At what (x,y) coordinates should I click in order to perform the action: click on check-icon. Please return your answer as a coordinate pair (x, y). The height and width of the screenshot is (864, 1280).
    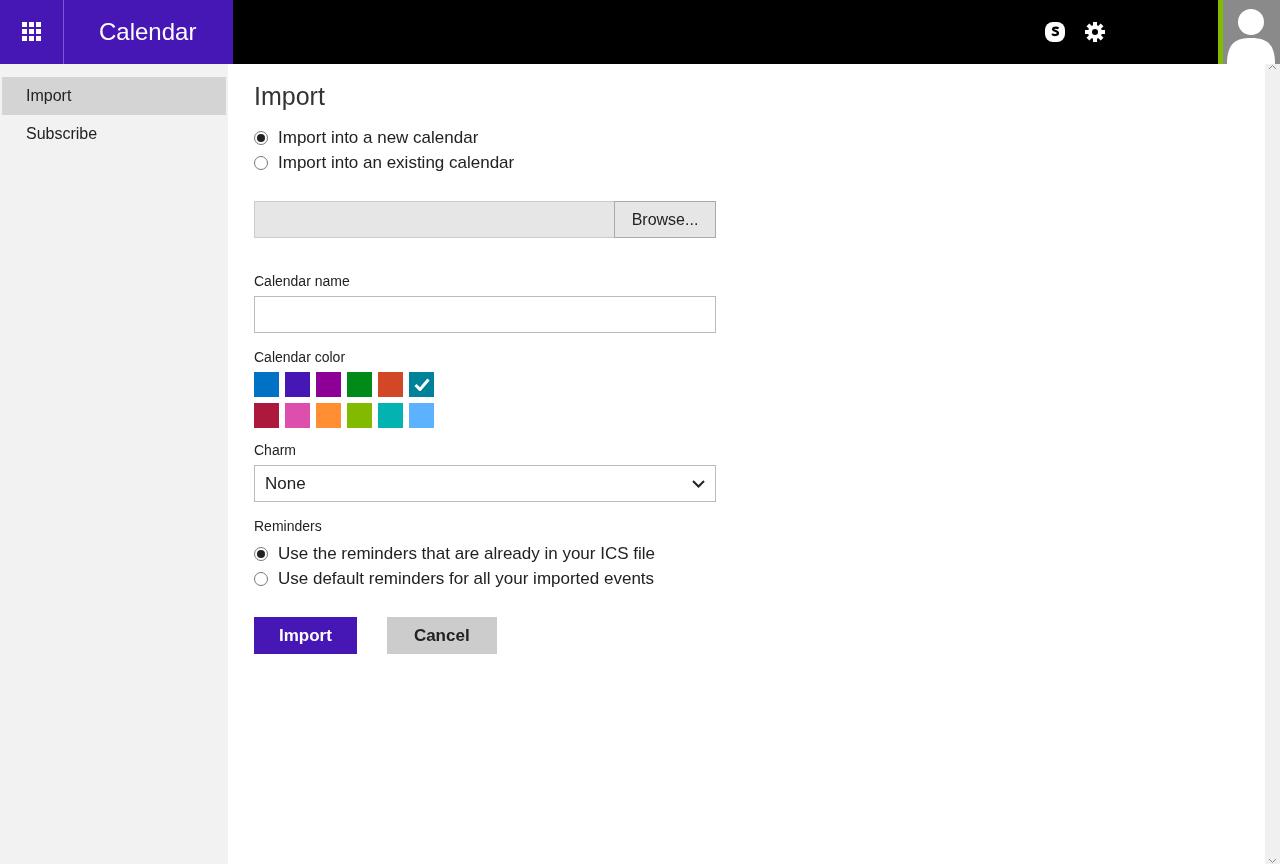
    Looking at the image, I should click on (421, 384).